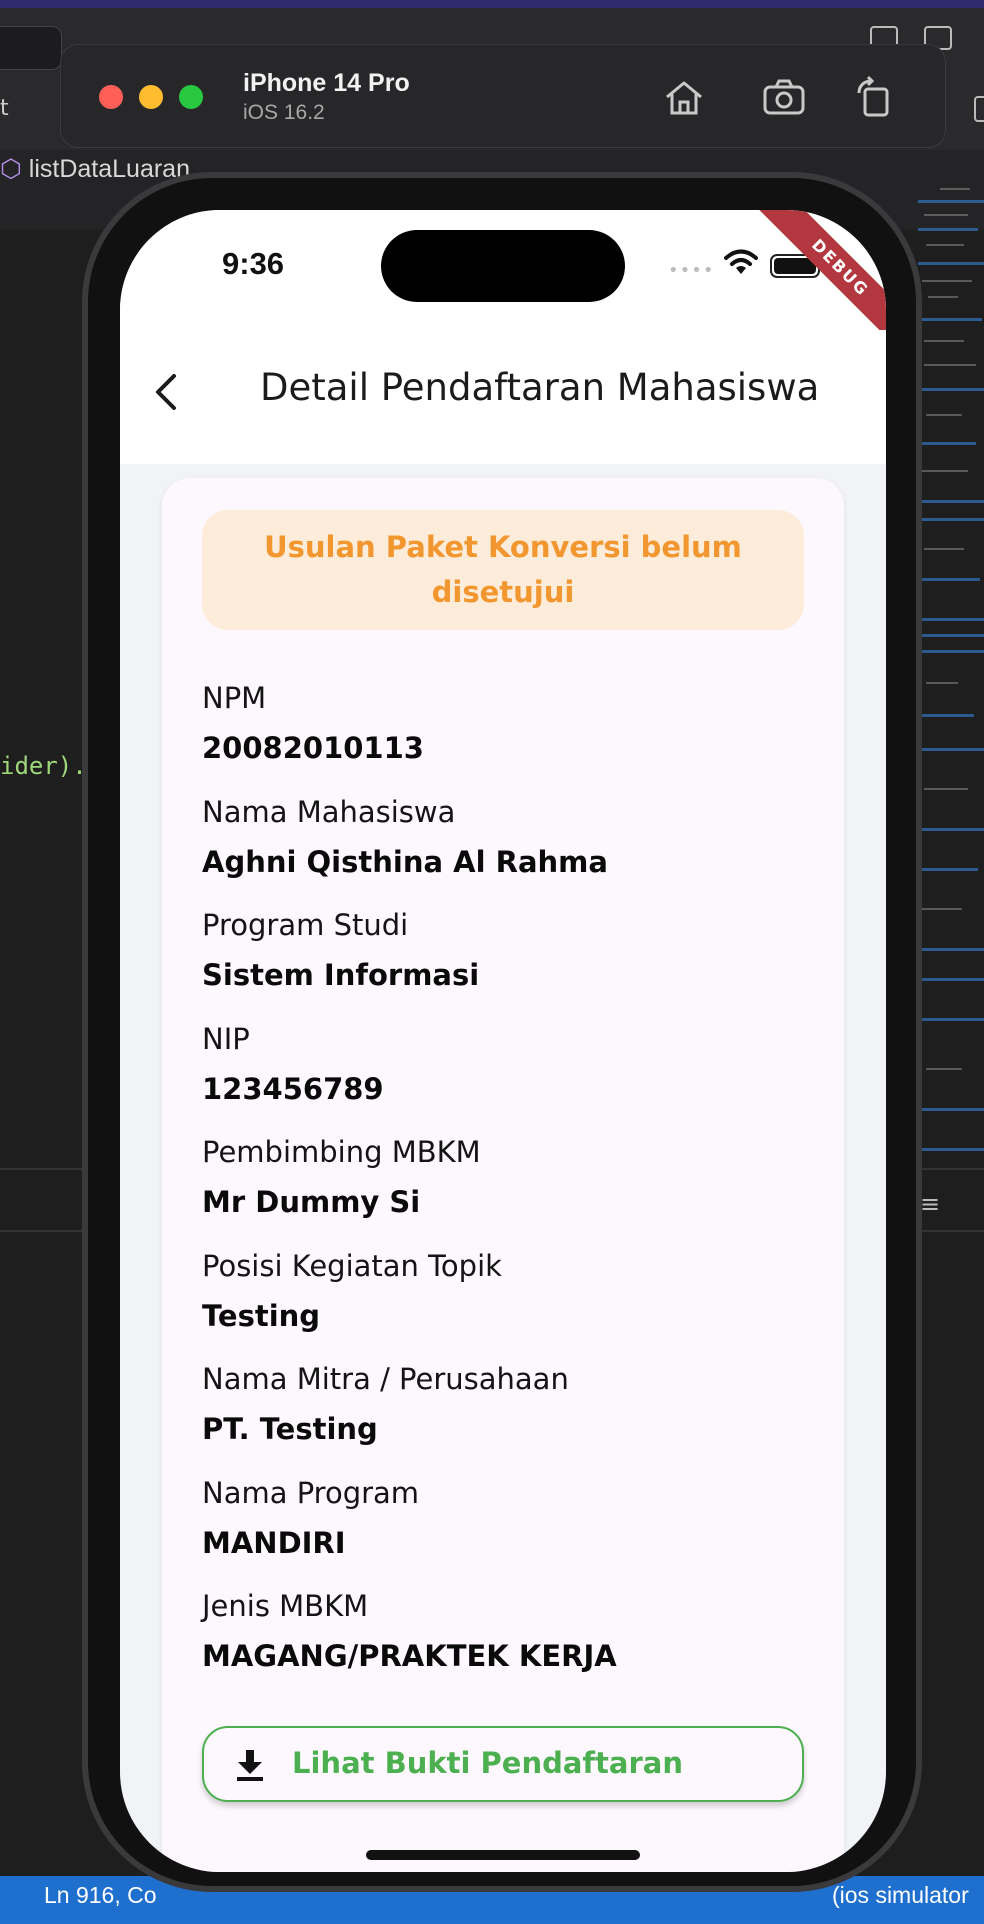 Image resolution: width=984 pixels, height=1924 pixels. Describe the element at coordinates (284, 112) in the screenshot. I see `os-version: iOS 16.2` at that location.